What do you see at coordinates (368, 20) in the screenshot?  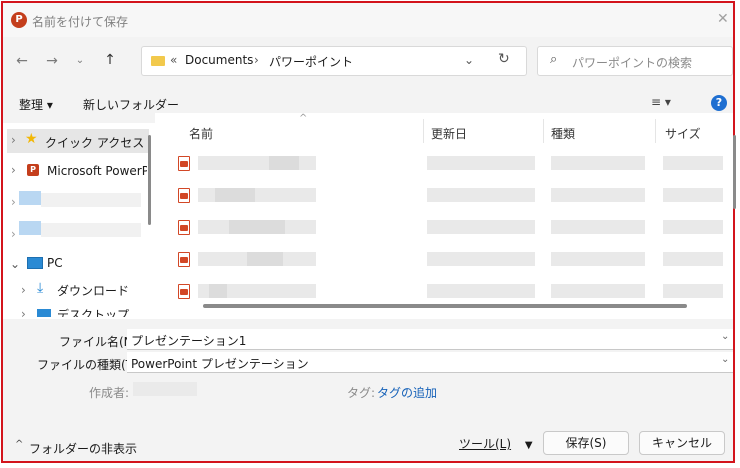 I see `title-bar: P 名前を付けて保存 ✕` at bounding box center [368, 20].